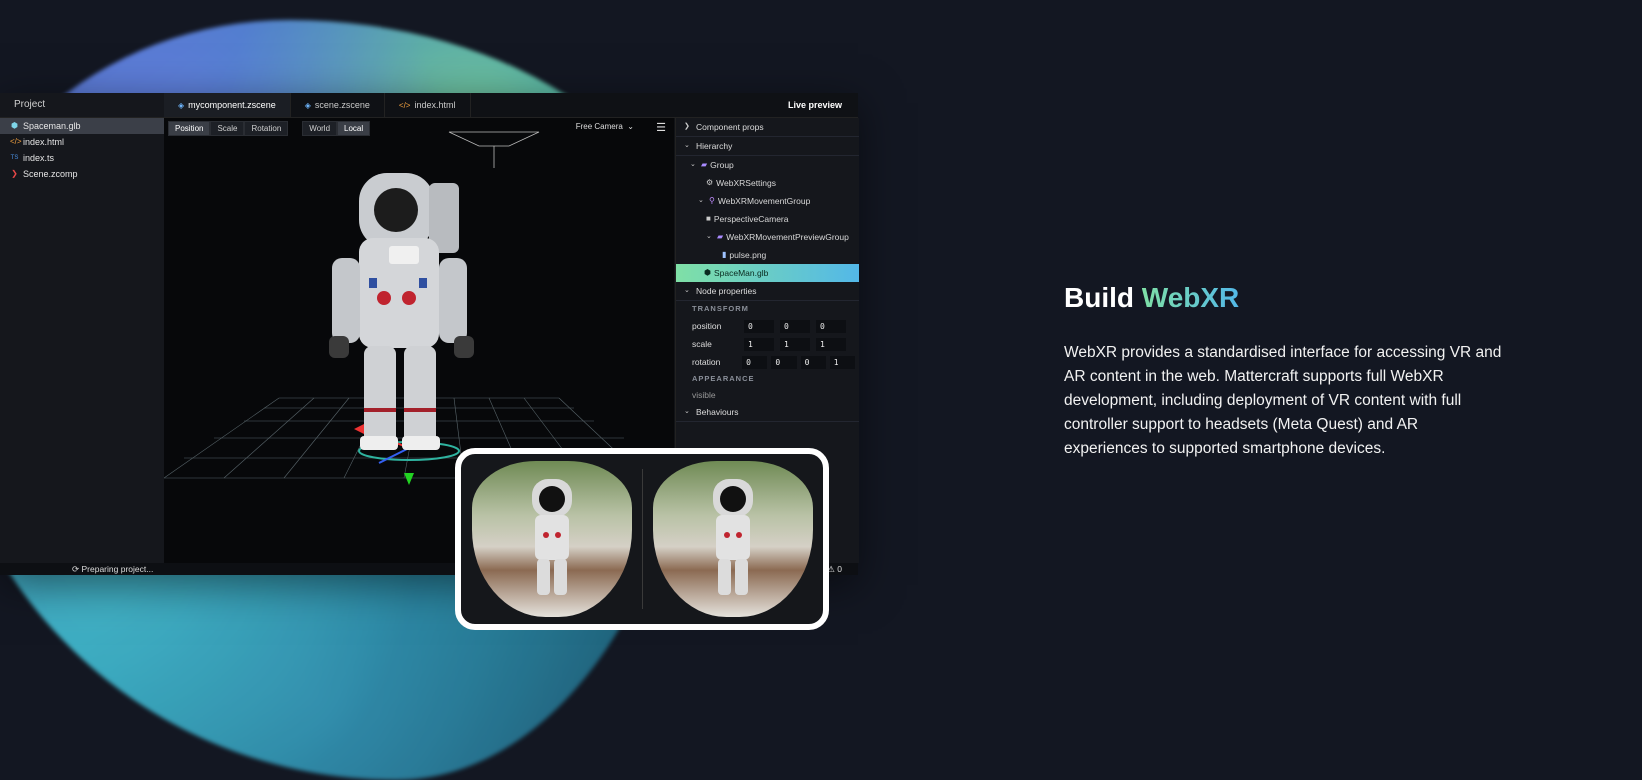 Image resolution: width=1642 pixels, height=780 pixels. Describe the element at coordinates (823, 105) in the screenshot. I see `live-preview-button: Live preview` at that location.